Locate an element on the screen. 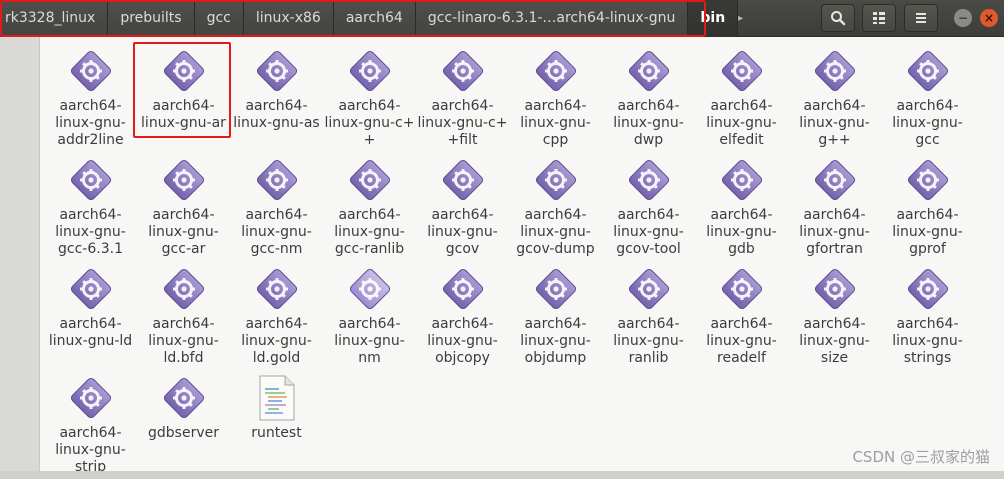 The height and width of the screenshot is (479, 1004). file-item: aarch64- linux-gnu-readelf is located at coordinates (741, 317).